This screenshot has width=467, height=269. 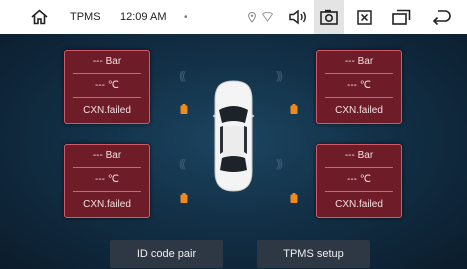 I want to click on back-icon, so click(x=441, y=17).